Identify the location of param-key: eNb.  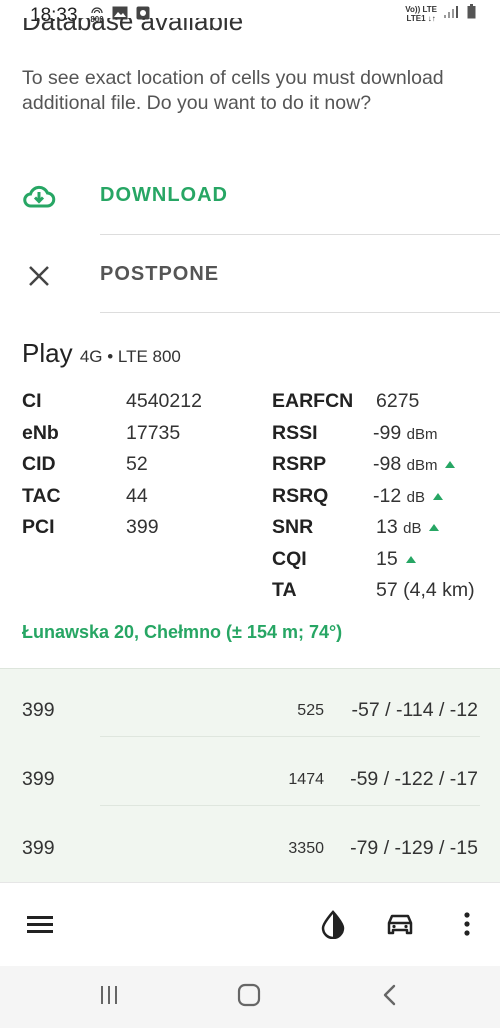
(40, 433).